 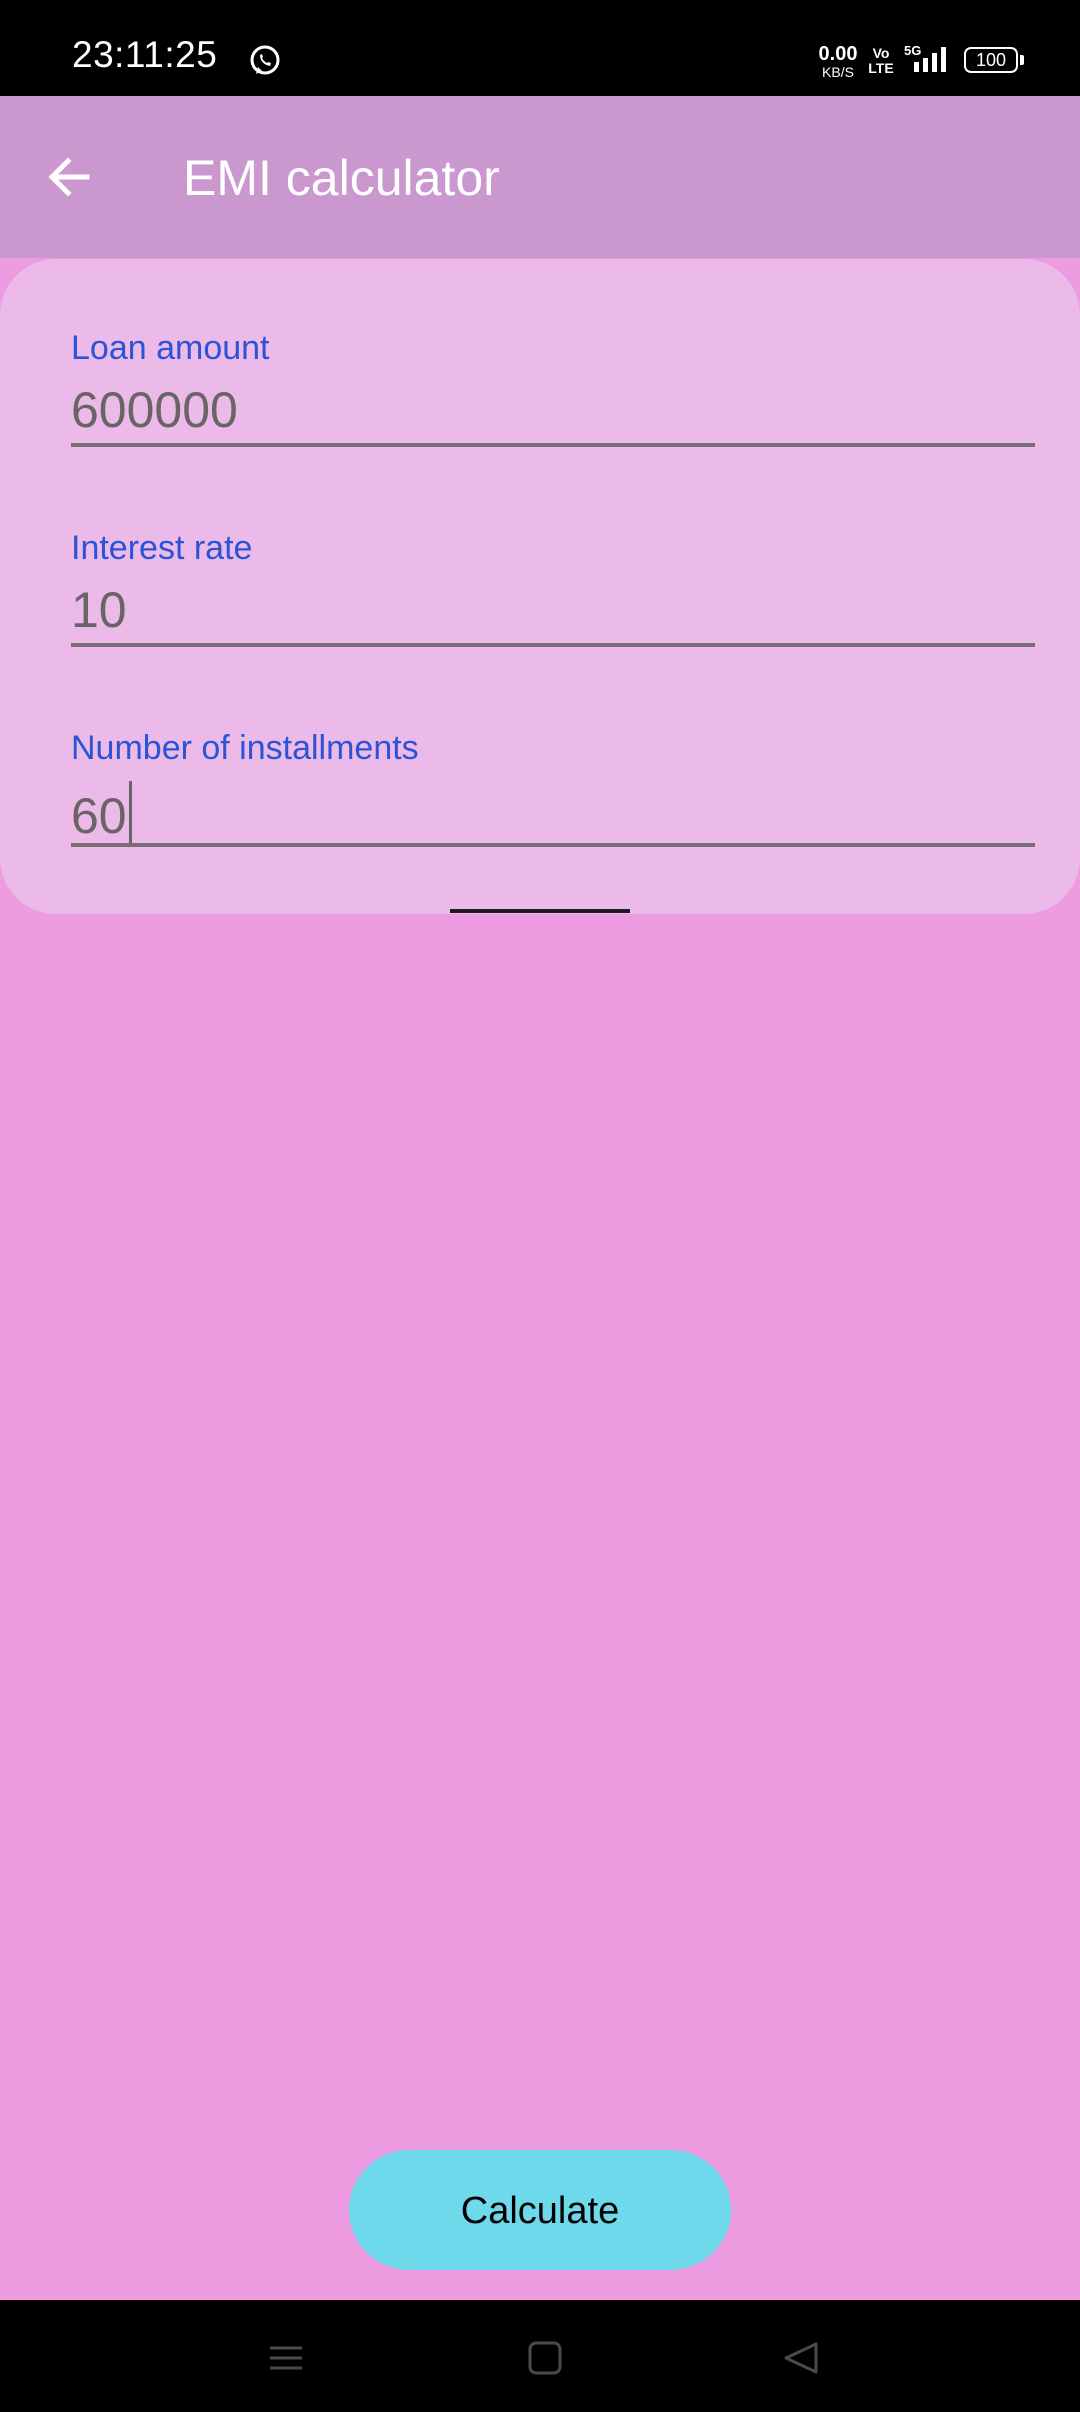 I want to click on interest-rate-label: Interest rate, so click(x=162, y=548).